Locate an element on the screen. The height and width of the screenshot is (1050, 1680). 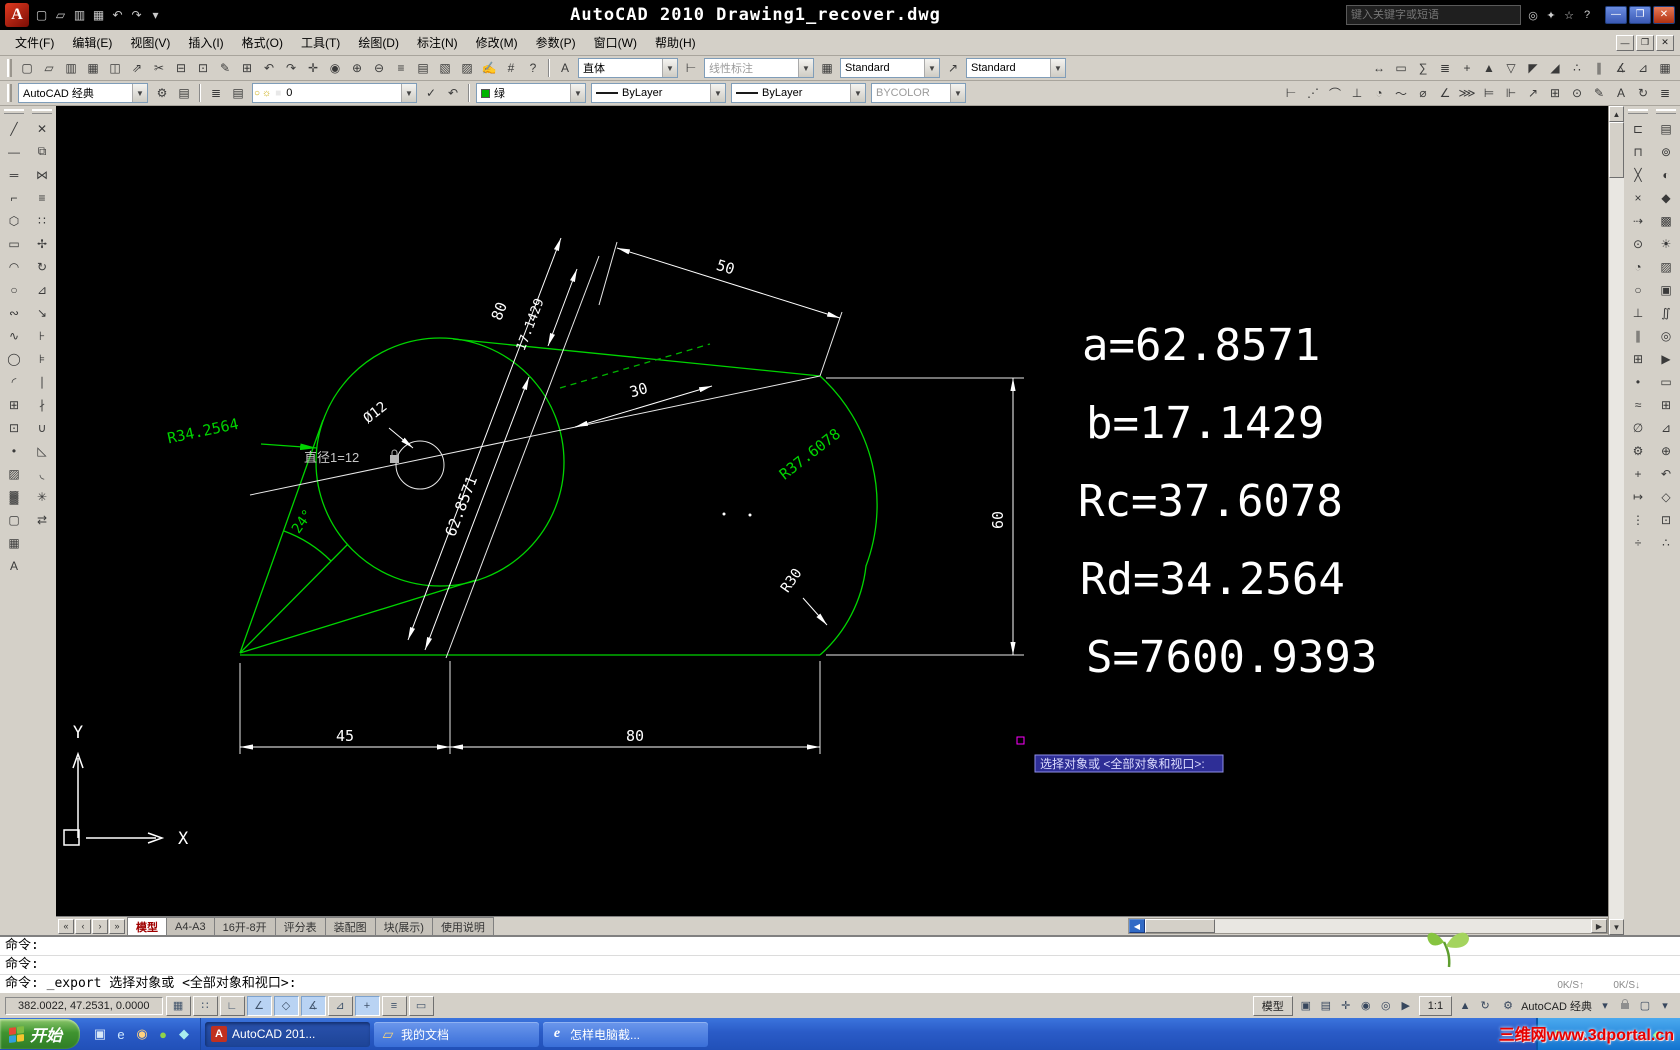
menu-insert: 插入(I) is located at coordinates (205, 42).